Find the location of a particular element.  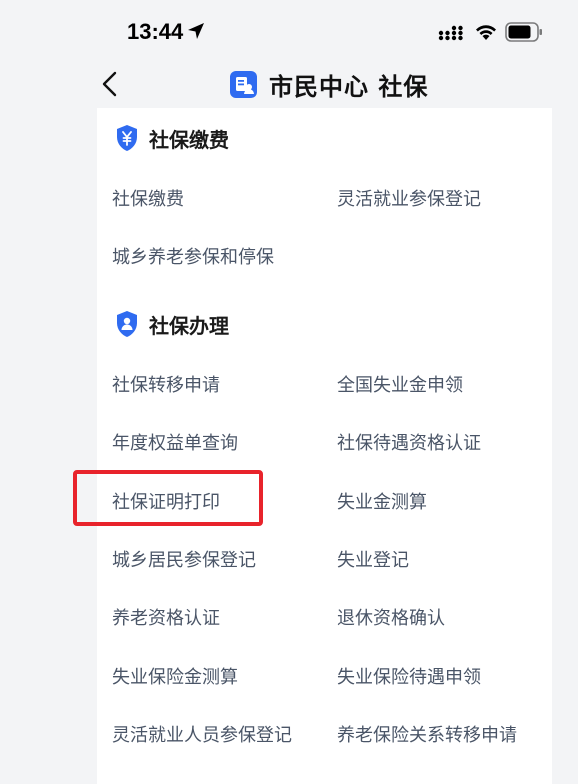

menu-item-annual-statement-query: 年度权益单查询 is located at coordinates (175, 442).